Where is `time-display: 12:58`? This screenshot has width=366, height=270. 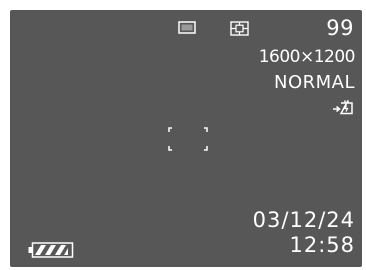 time-display: 12:58 is located at coordinates (322, 245).